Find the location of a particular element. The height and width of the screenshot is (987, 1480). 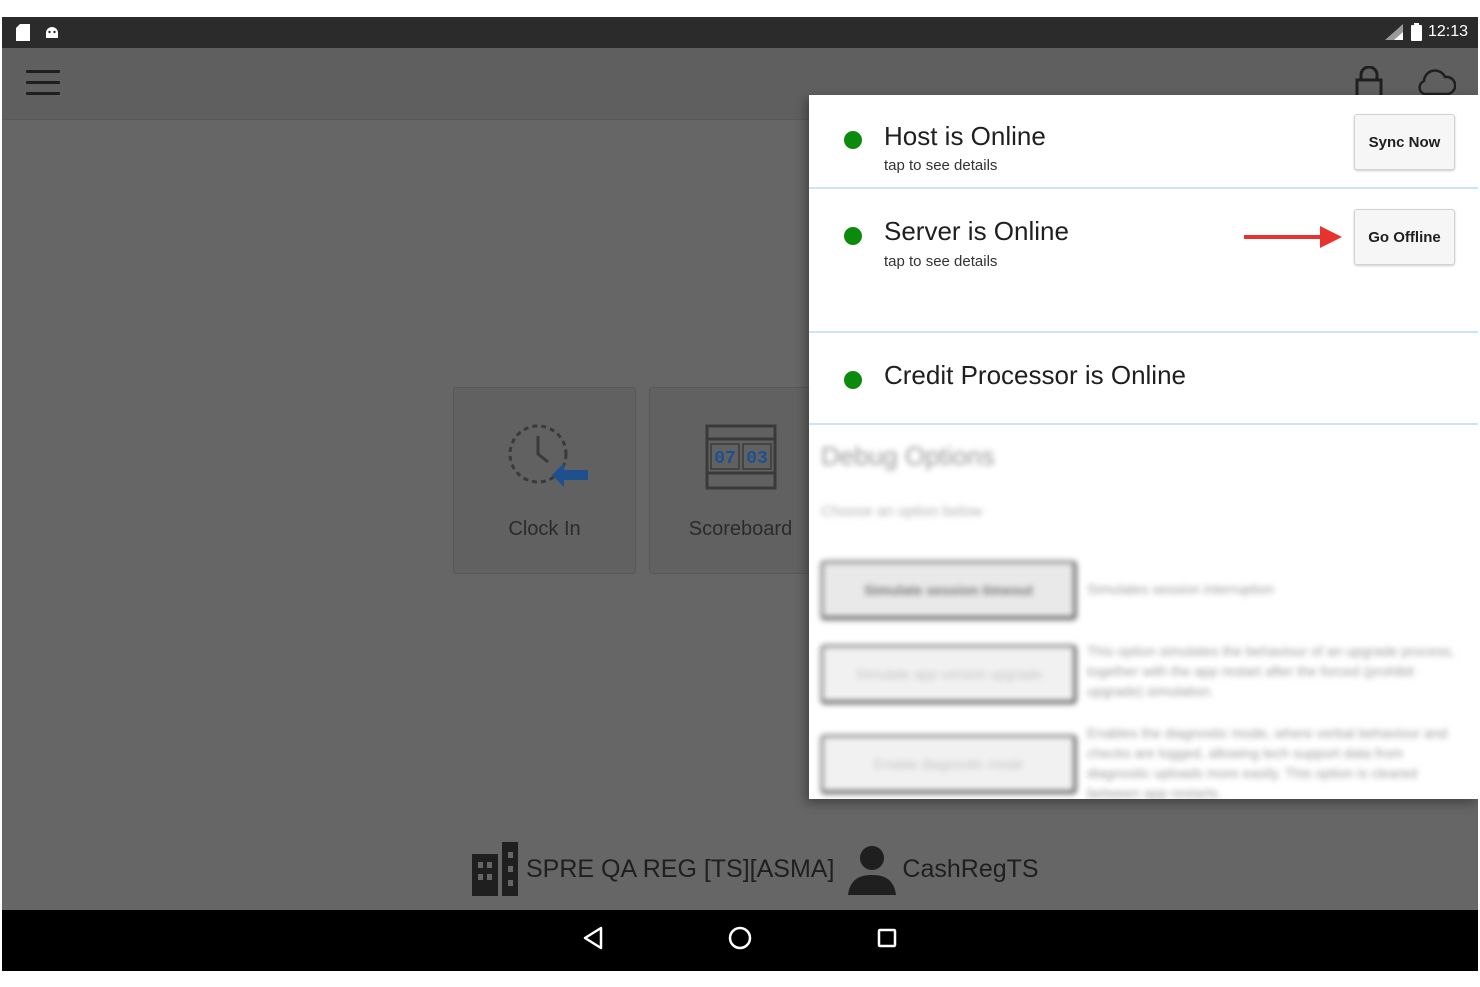

server-status-title: Server is Online is located at coordinates (976, 231).